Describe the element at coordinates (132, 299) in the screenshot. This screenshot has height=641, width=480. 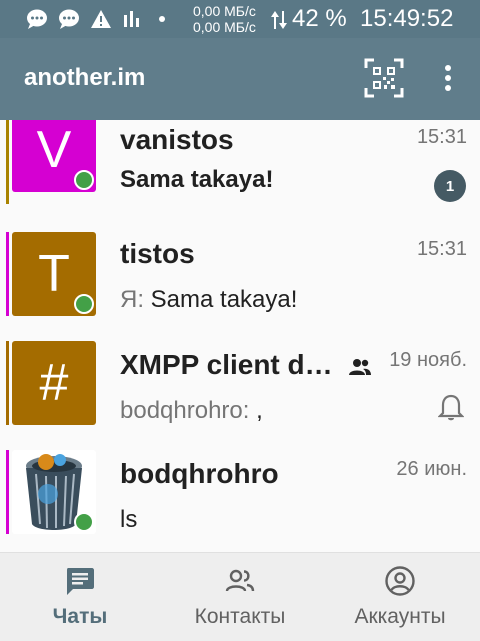
I see `message-sender: Я:` at that location.